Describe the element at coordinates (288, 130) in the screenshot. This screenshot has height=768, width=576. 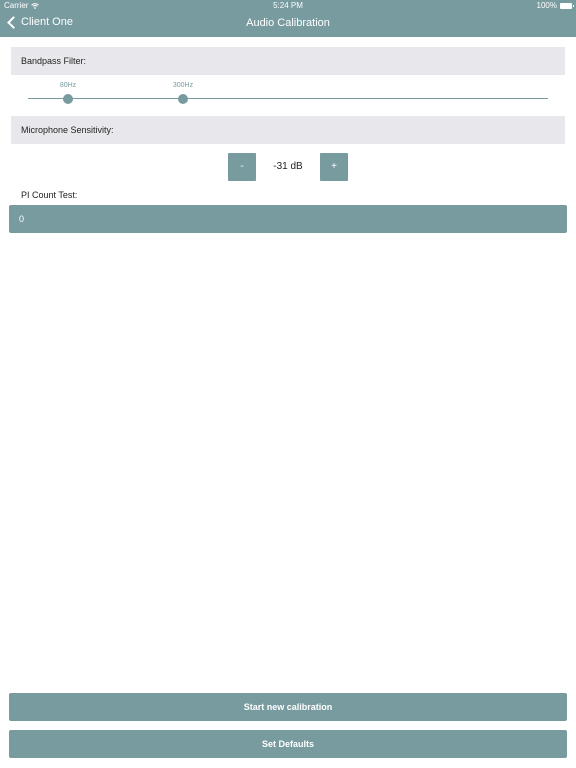
I see `microphone-sensitivity-header: Microphone Sensitivity:` at that location.